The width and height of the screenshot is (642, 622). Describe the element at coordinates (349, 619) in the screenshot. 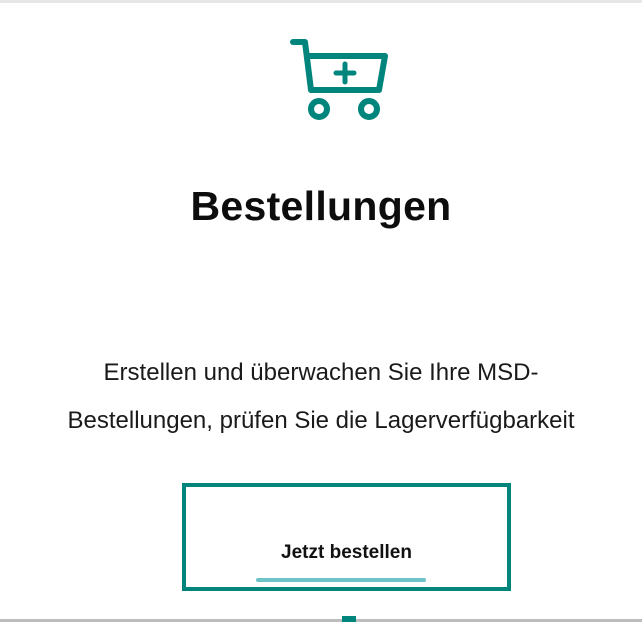

I see `bottom-marker` at that location.